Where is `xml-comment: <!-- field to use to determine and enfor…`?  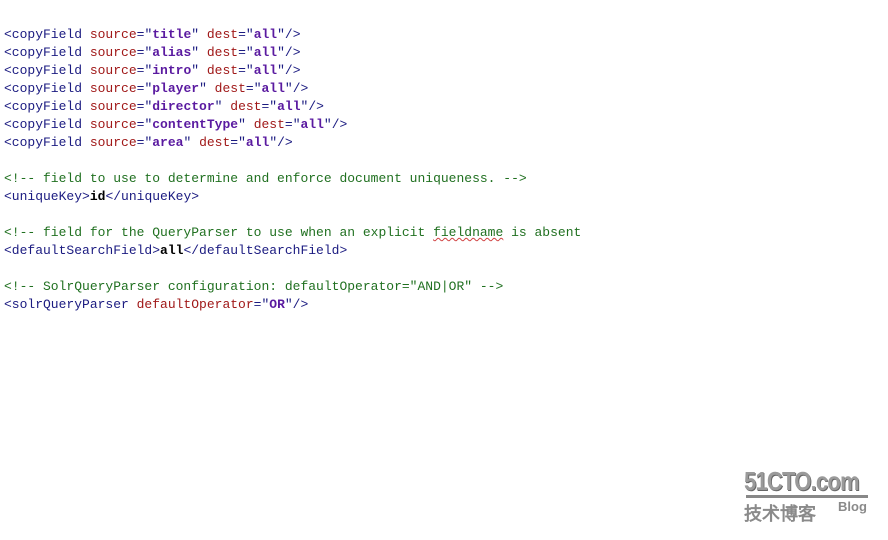 xml-comment: <!-- field to use to determine and enfor… is located at coordinates (265, 178).